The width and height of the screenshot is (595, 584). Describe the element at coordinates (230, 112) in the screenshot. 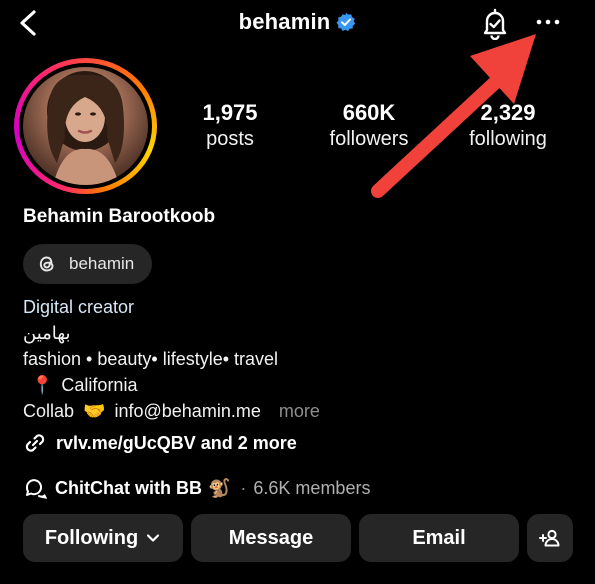

I see `stat-posts-value: 1,975` at that location.